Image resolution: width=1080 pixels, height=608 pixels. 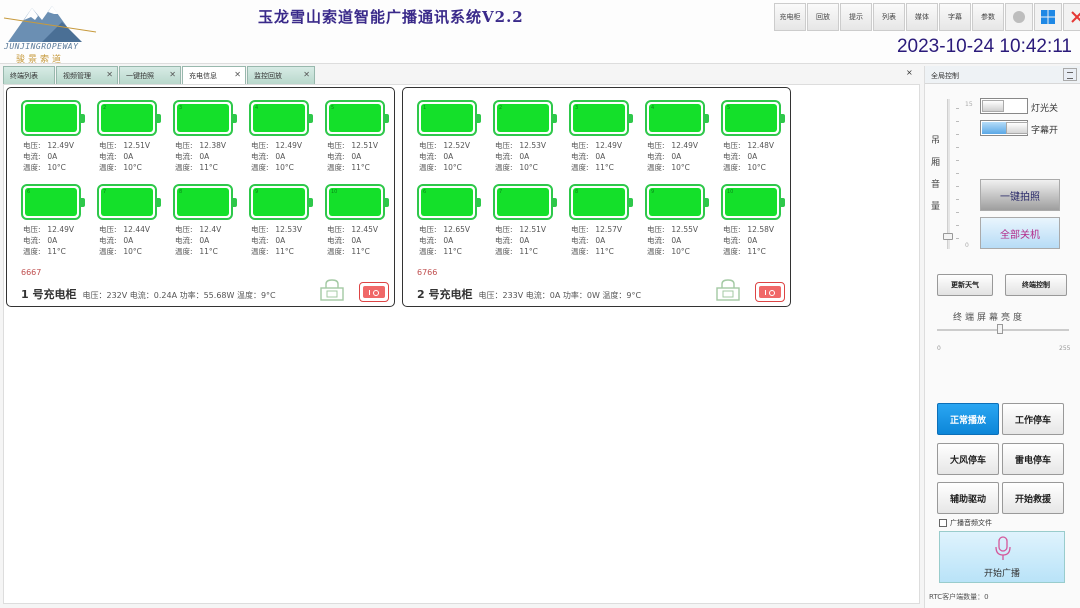 I want to click on cell-voltage: 电压: 12.58V, so click(x=748, y=229).